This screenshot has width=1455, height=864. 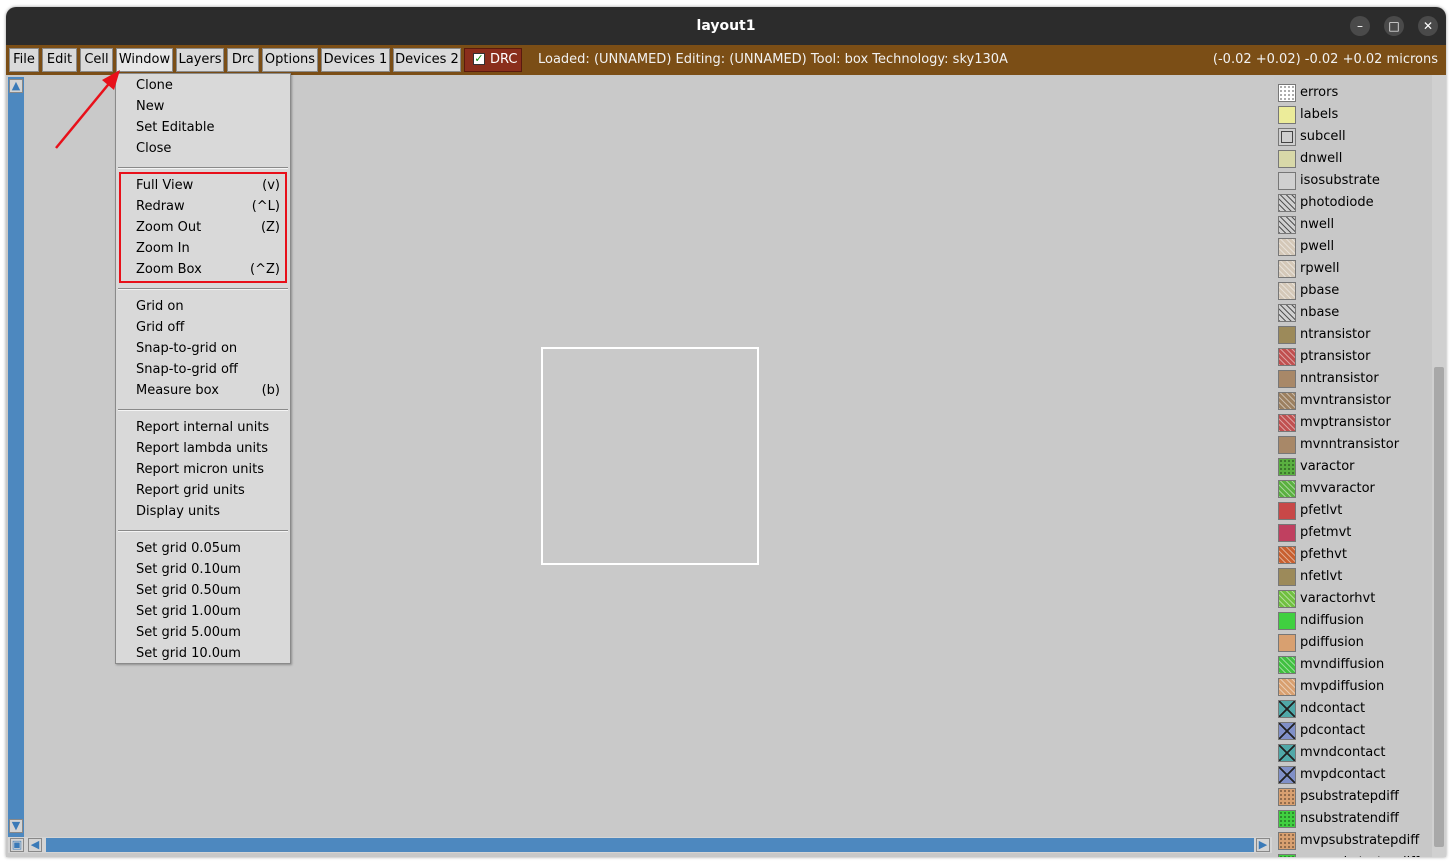 I want to click on menu-item-16: Report micron units, so click(x=211, y=469).